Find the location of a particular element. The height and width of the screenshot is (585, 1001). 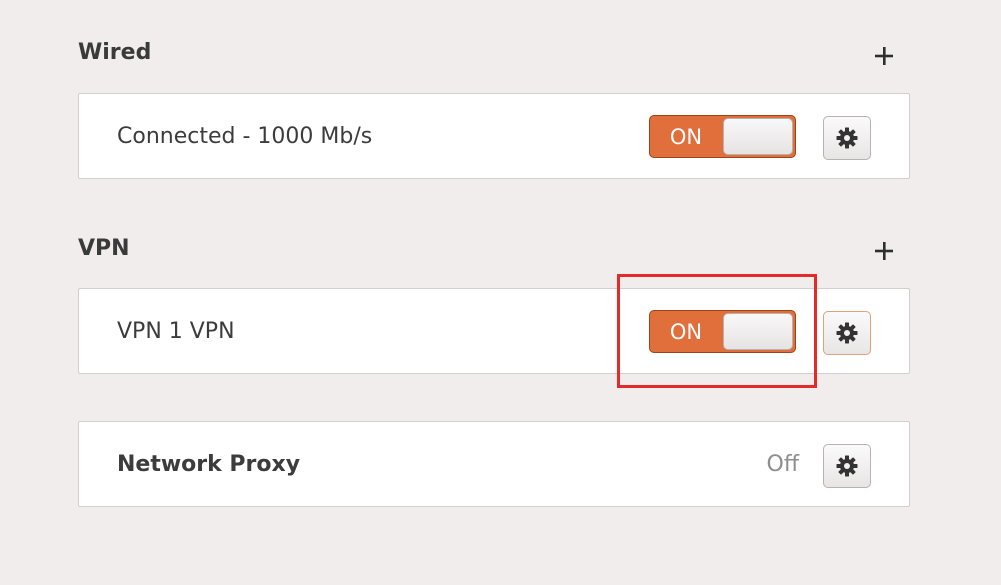

vpn-settings-button is located at coordinates (847, 333).